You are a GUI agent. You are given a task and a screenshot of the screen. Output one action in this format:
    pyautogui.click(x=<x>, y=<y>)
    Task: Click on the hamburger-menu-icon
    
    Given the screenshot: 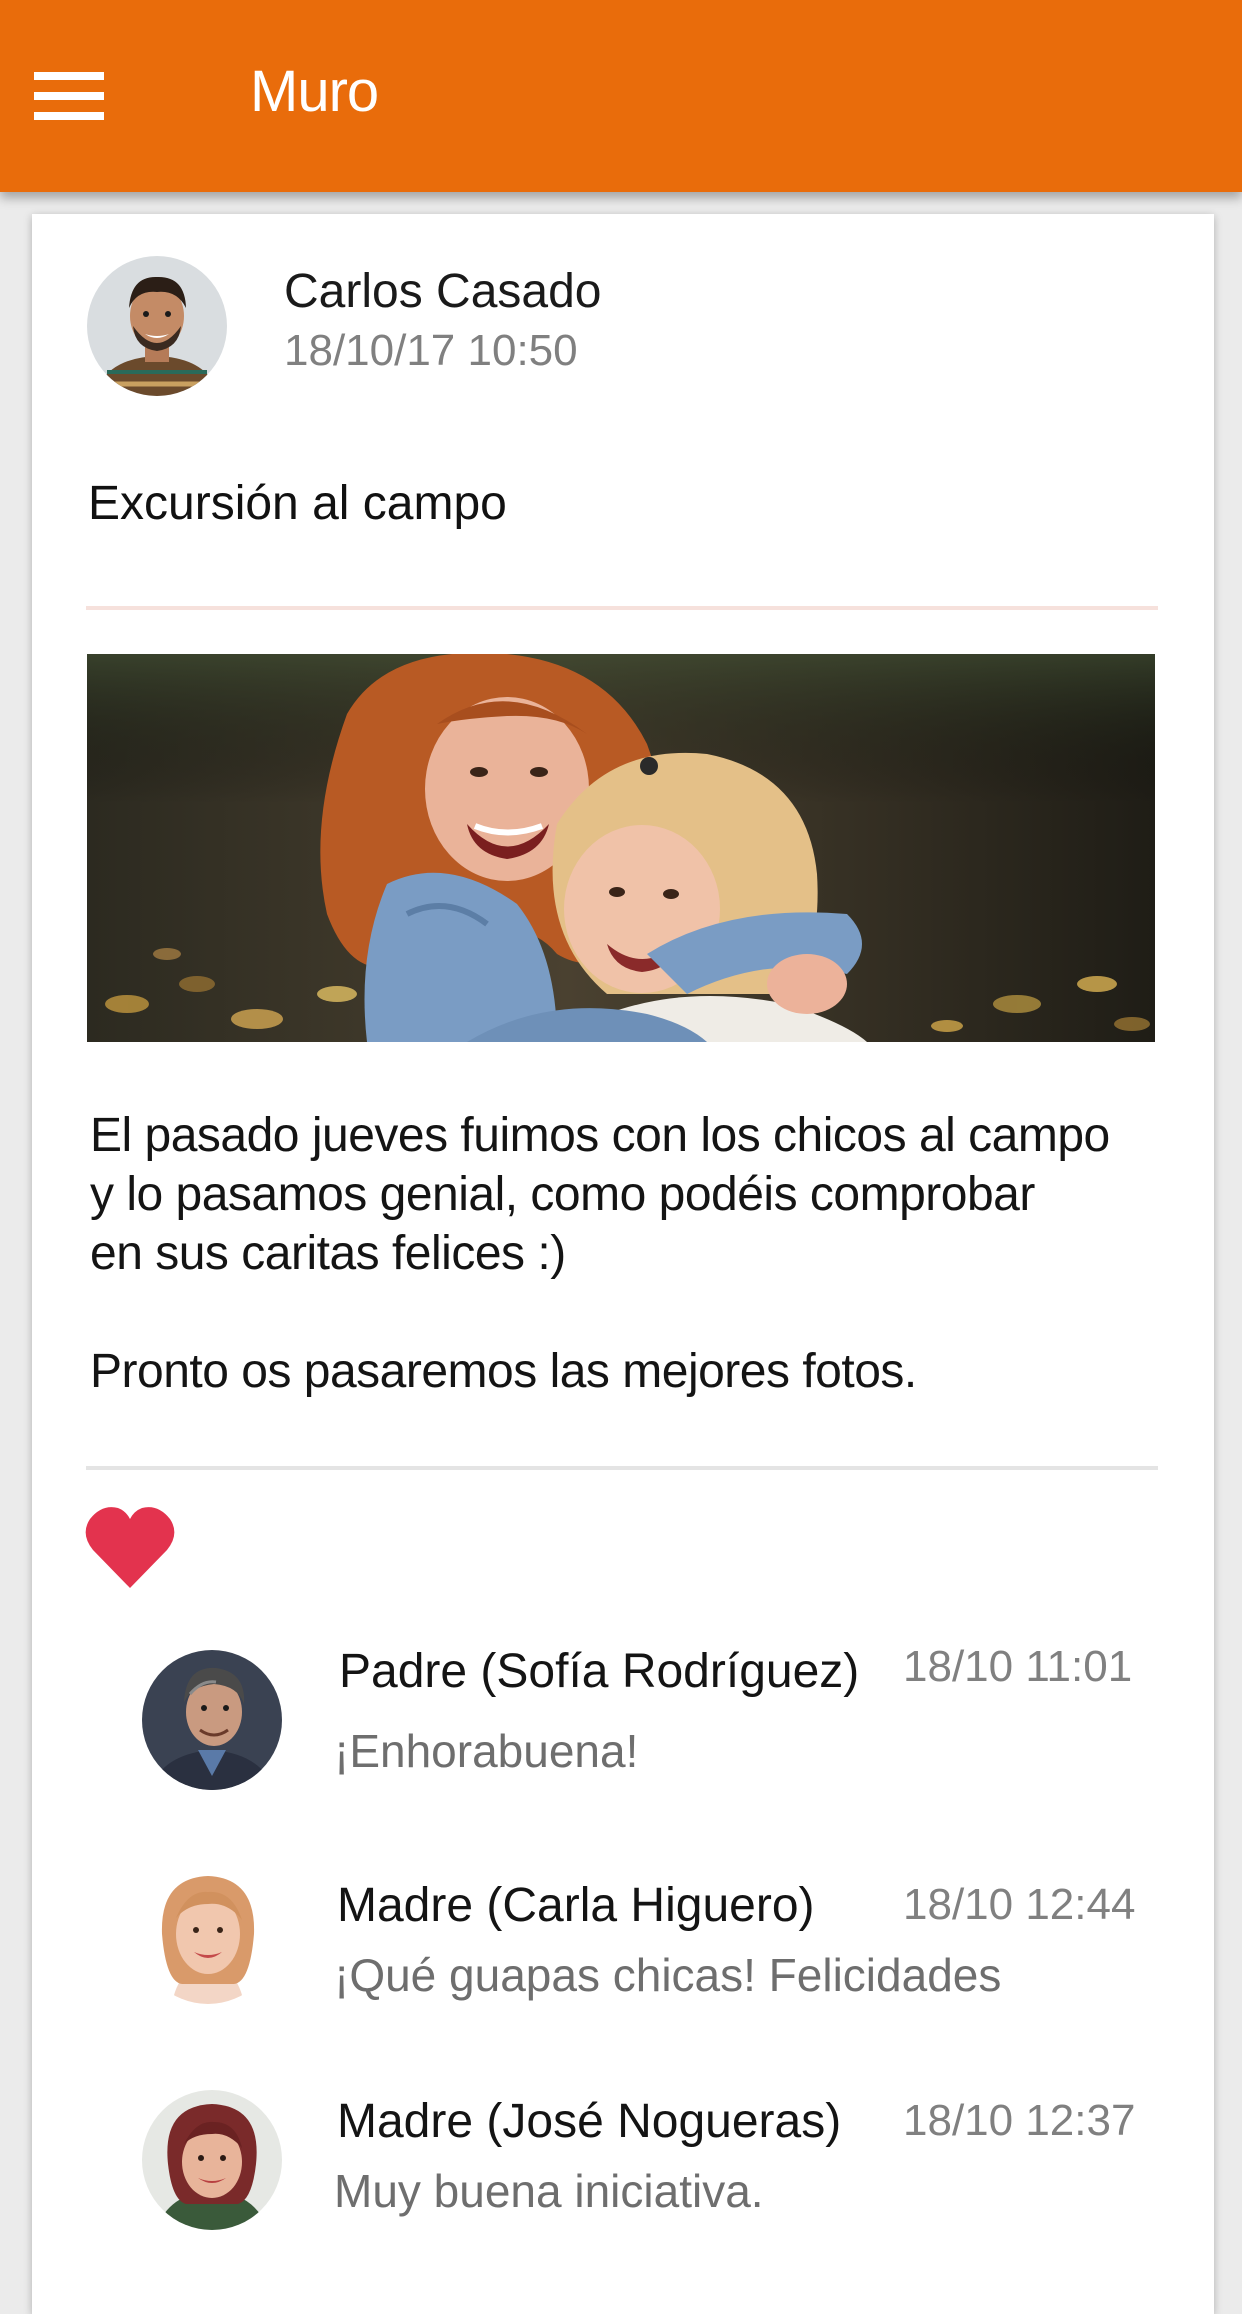 What is the action you would take?
    pyautogui.click(x=69, y=96)
    